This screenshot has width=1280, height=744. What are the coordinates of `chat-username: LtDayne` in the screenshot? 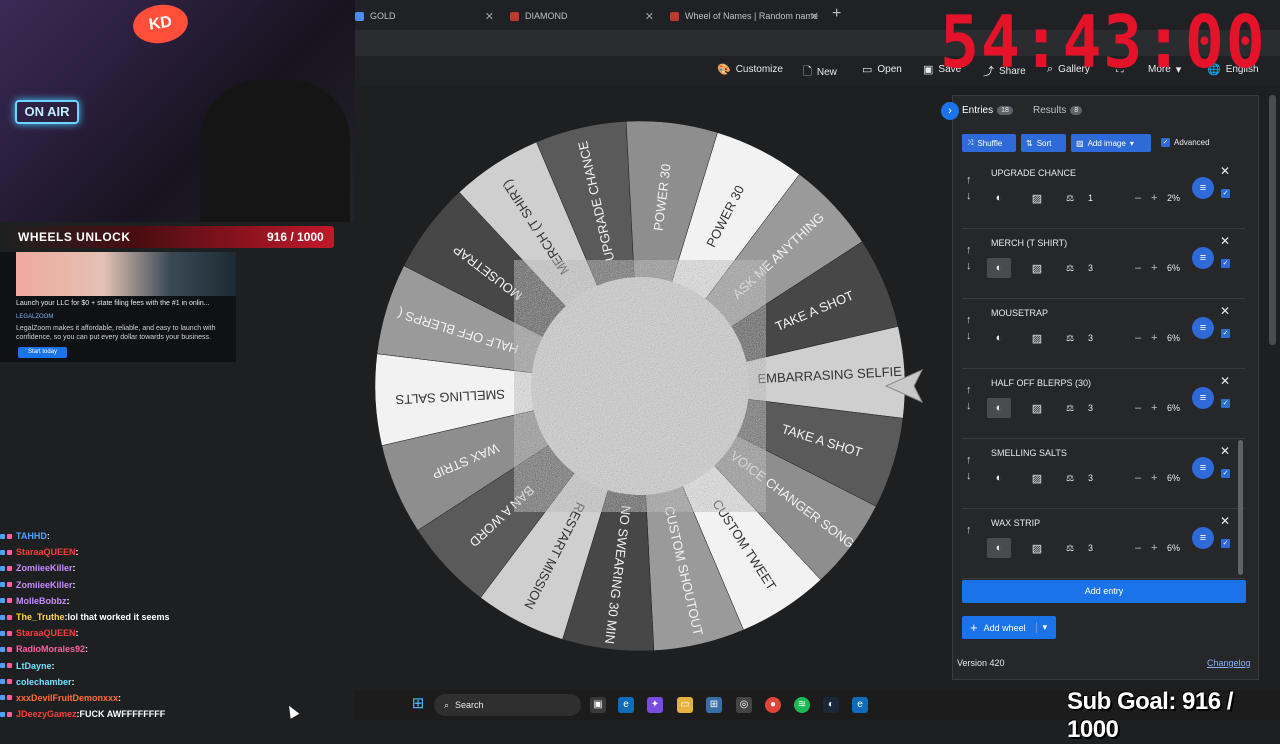 It's located at (34, 666).